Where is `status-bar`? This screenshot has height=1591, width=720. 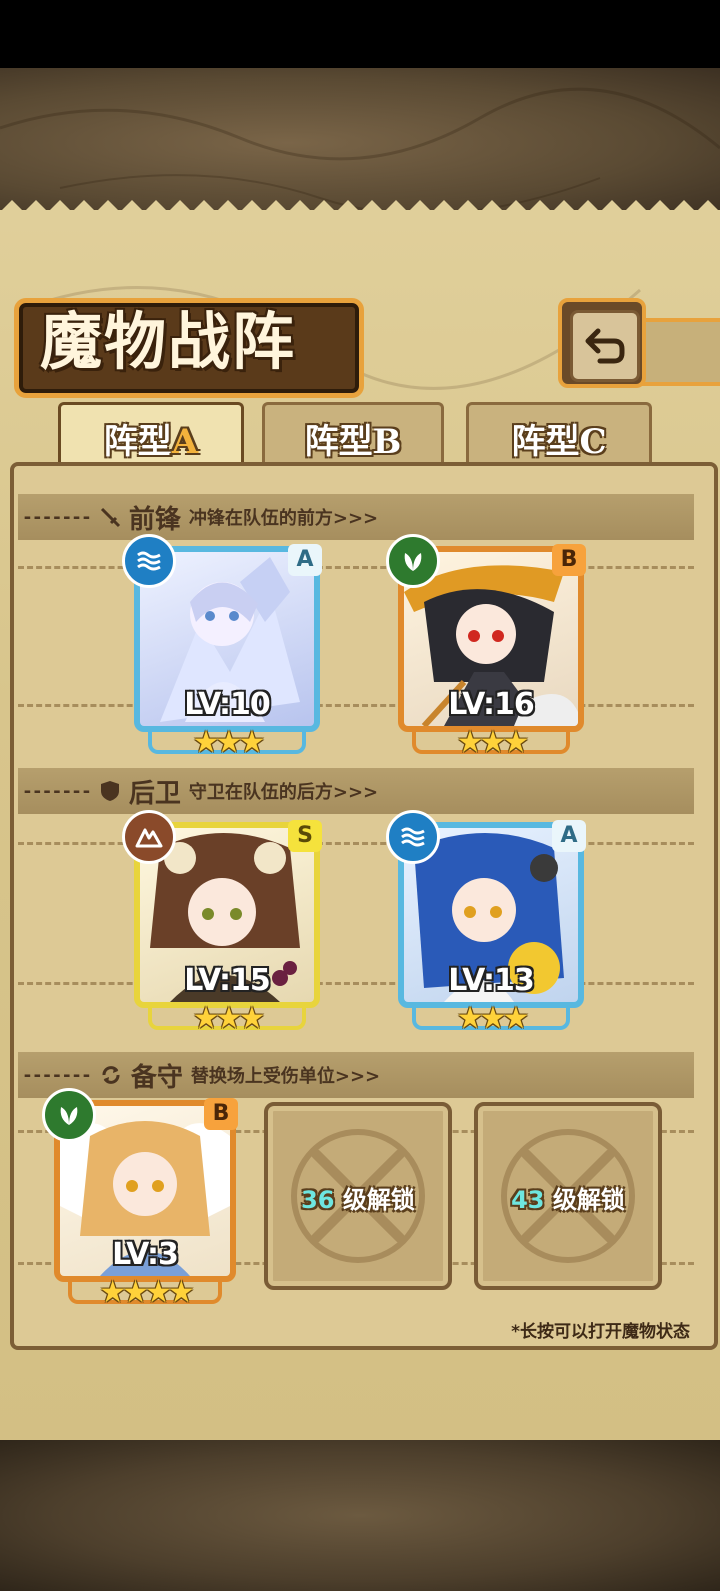
status-bar is located at coordinates (360, 34).